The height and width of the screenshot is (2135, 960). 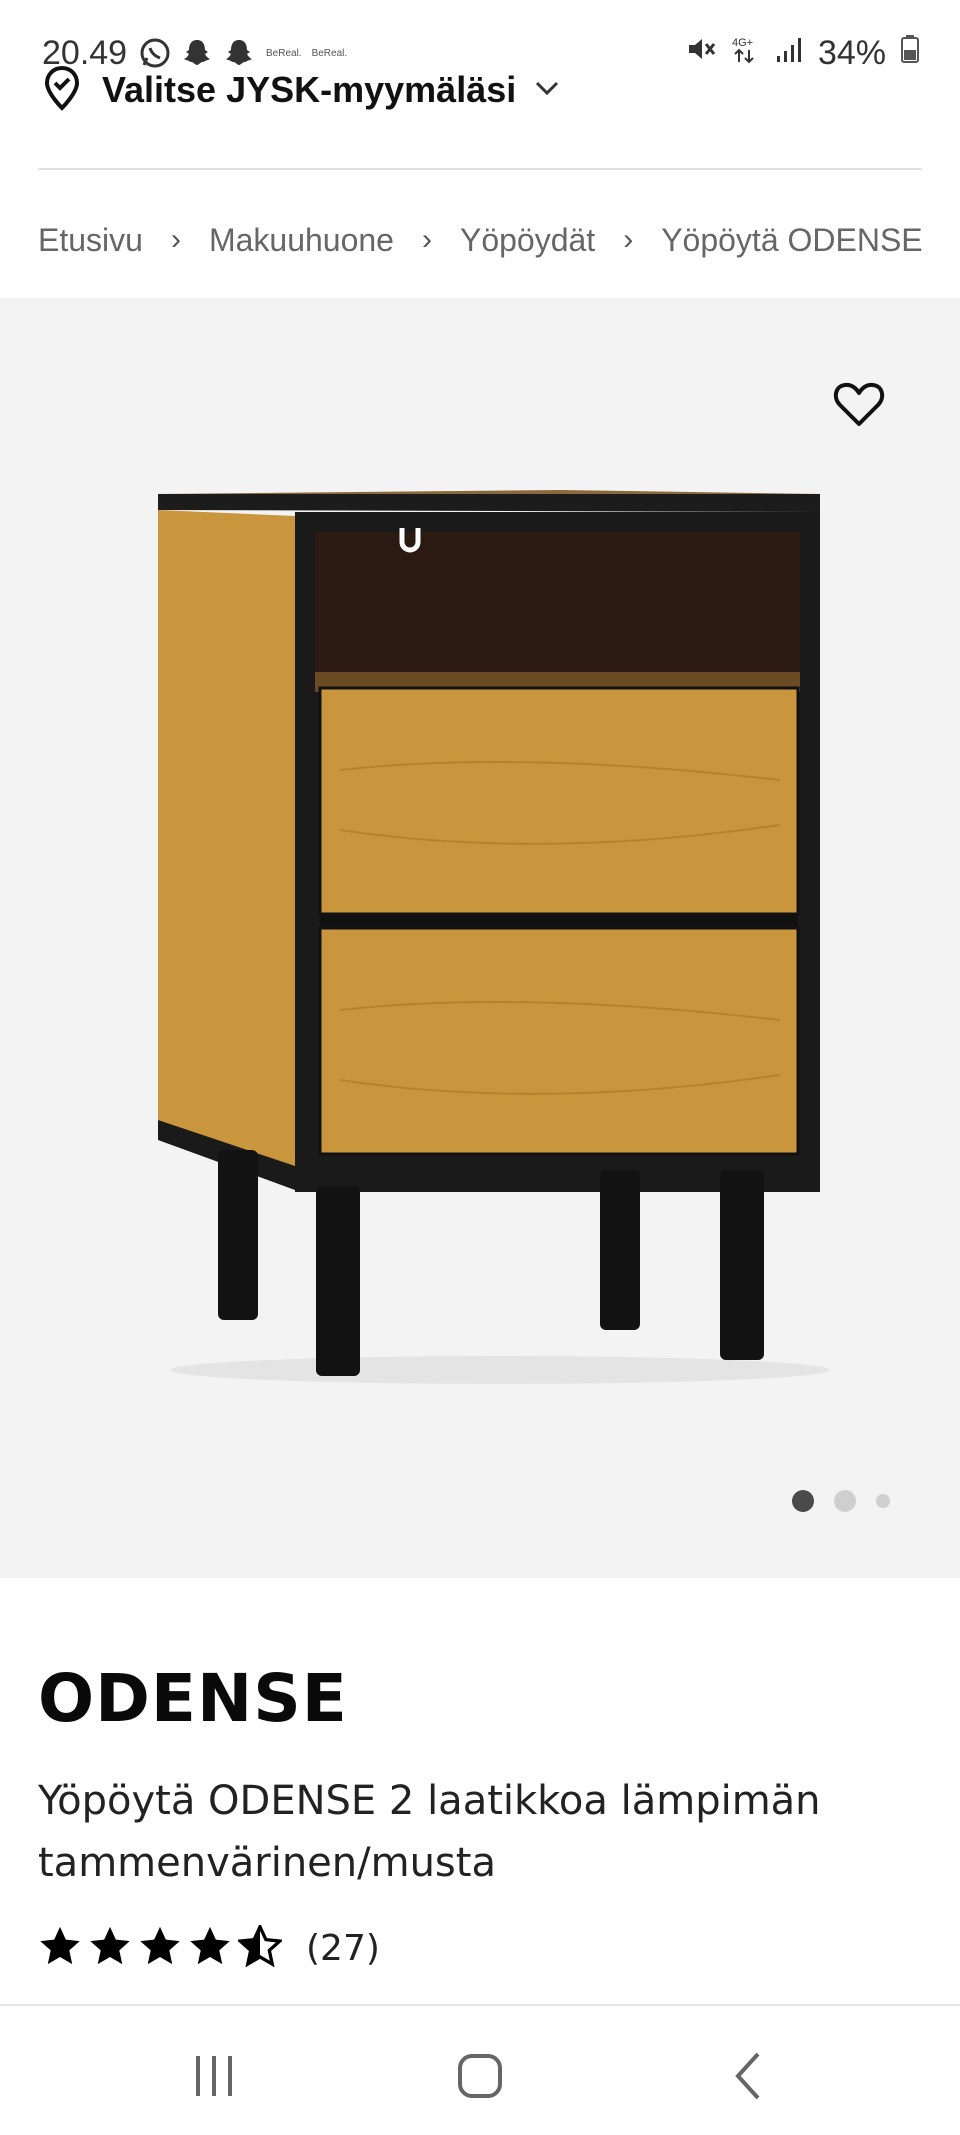 I want to click on mute-icon, so click(x=701, y=53).